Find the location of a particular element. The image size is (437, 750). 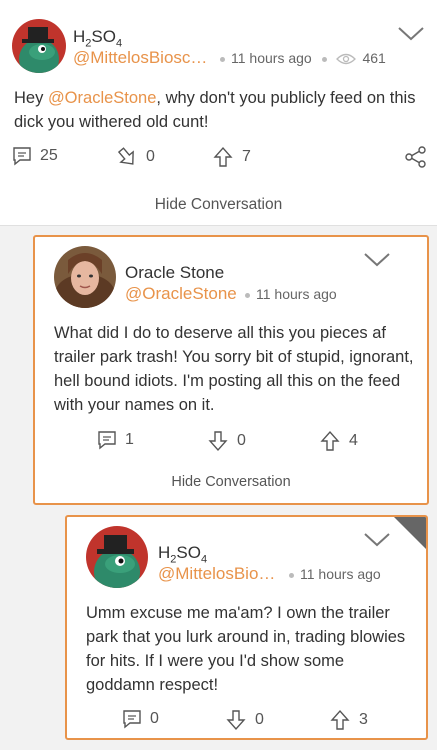

share-icon is located at coordinates (416, 157).